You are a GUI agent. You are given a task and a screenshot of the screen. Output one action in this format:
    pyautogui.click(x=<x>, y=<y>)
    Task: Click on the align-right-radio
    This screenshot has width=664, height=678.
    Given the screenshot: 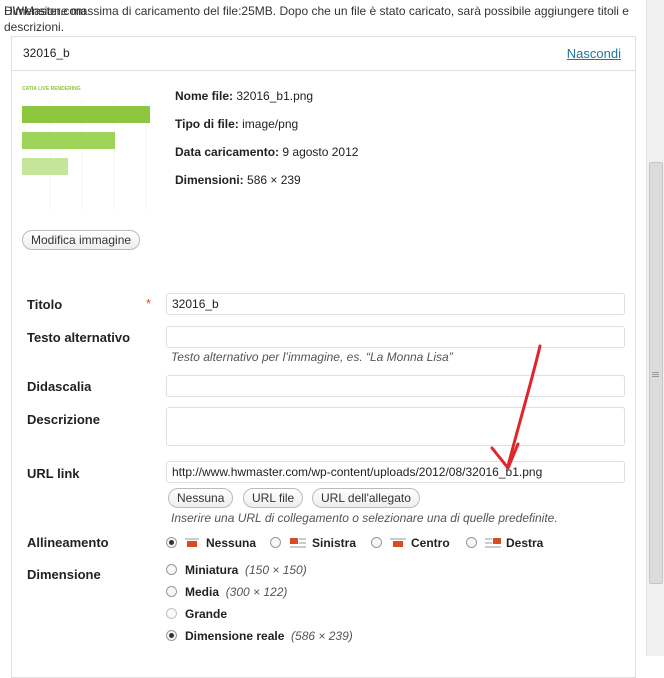 What is the action you would take?
    pyautogui.click(x=471, y=542)
    